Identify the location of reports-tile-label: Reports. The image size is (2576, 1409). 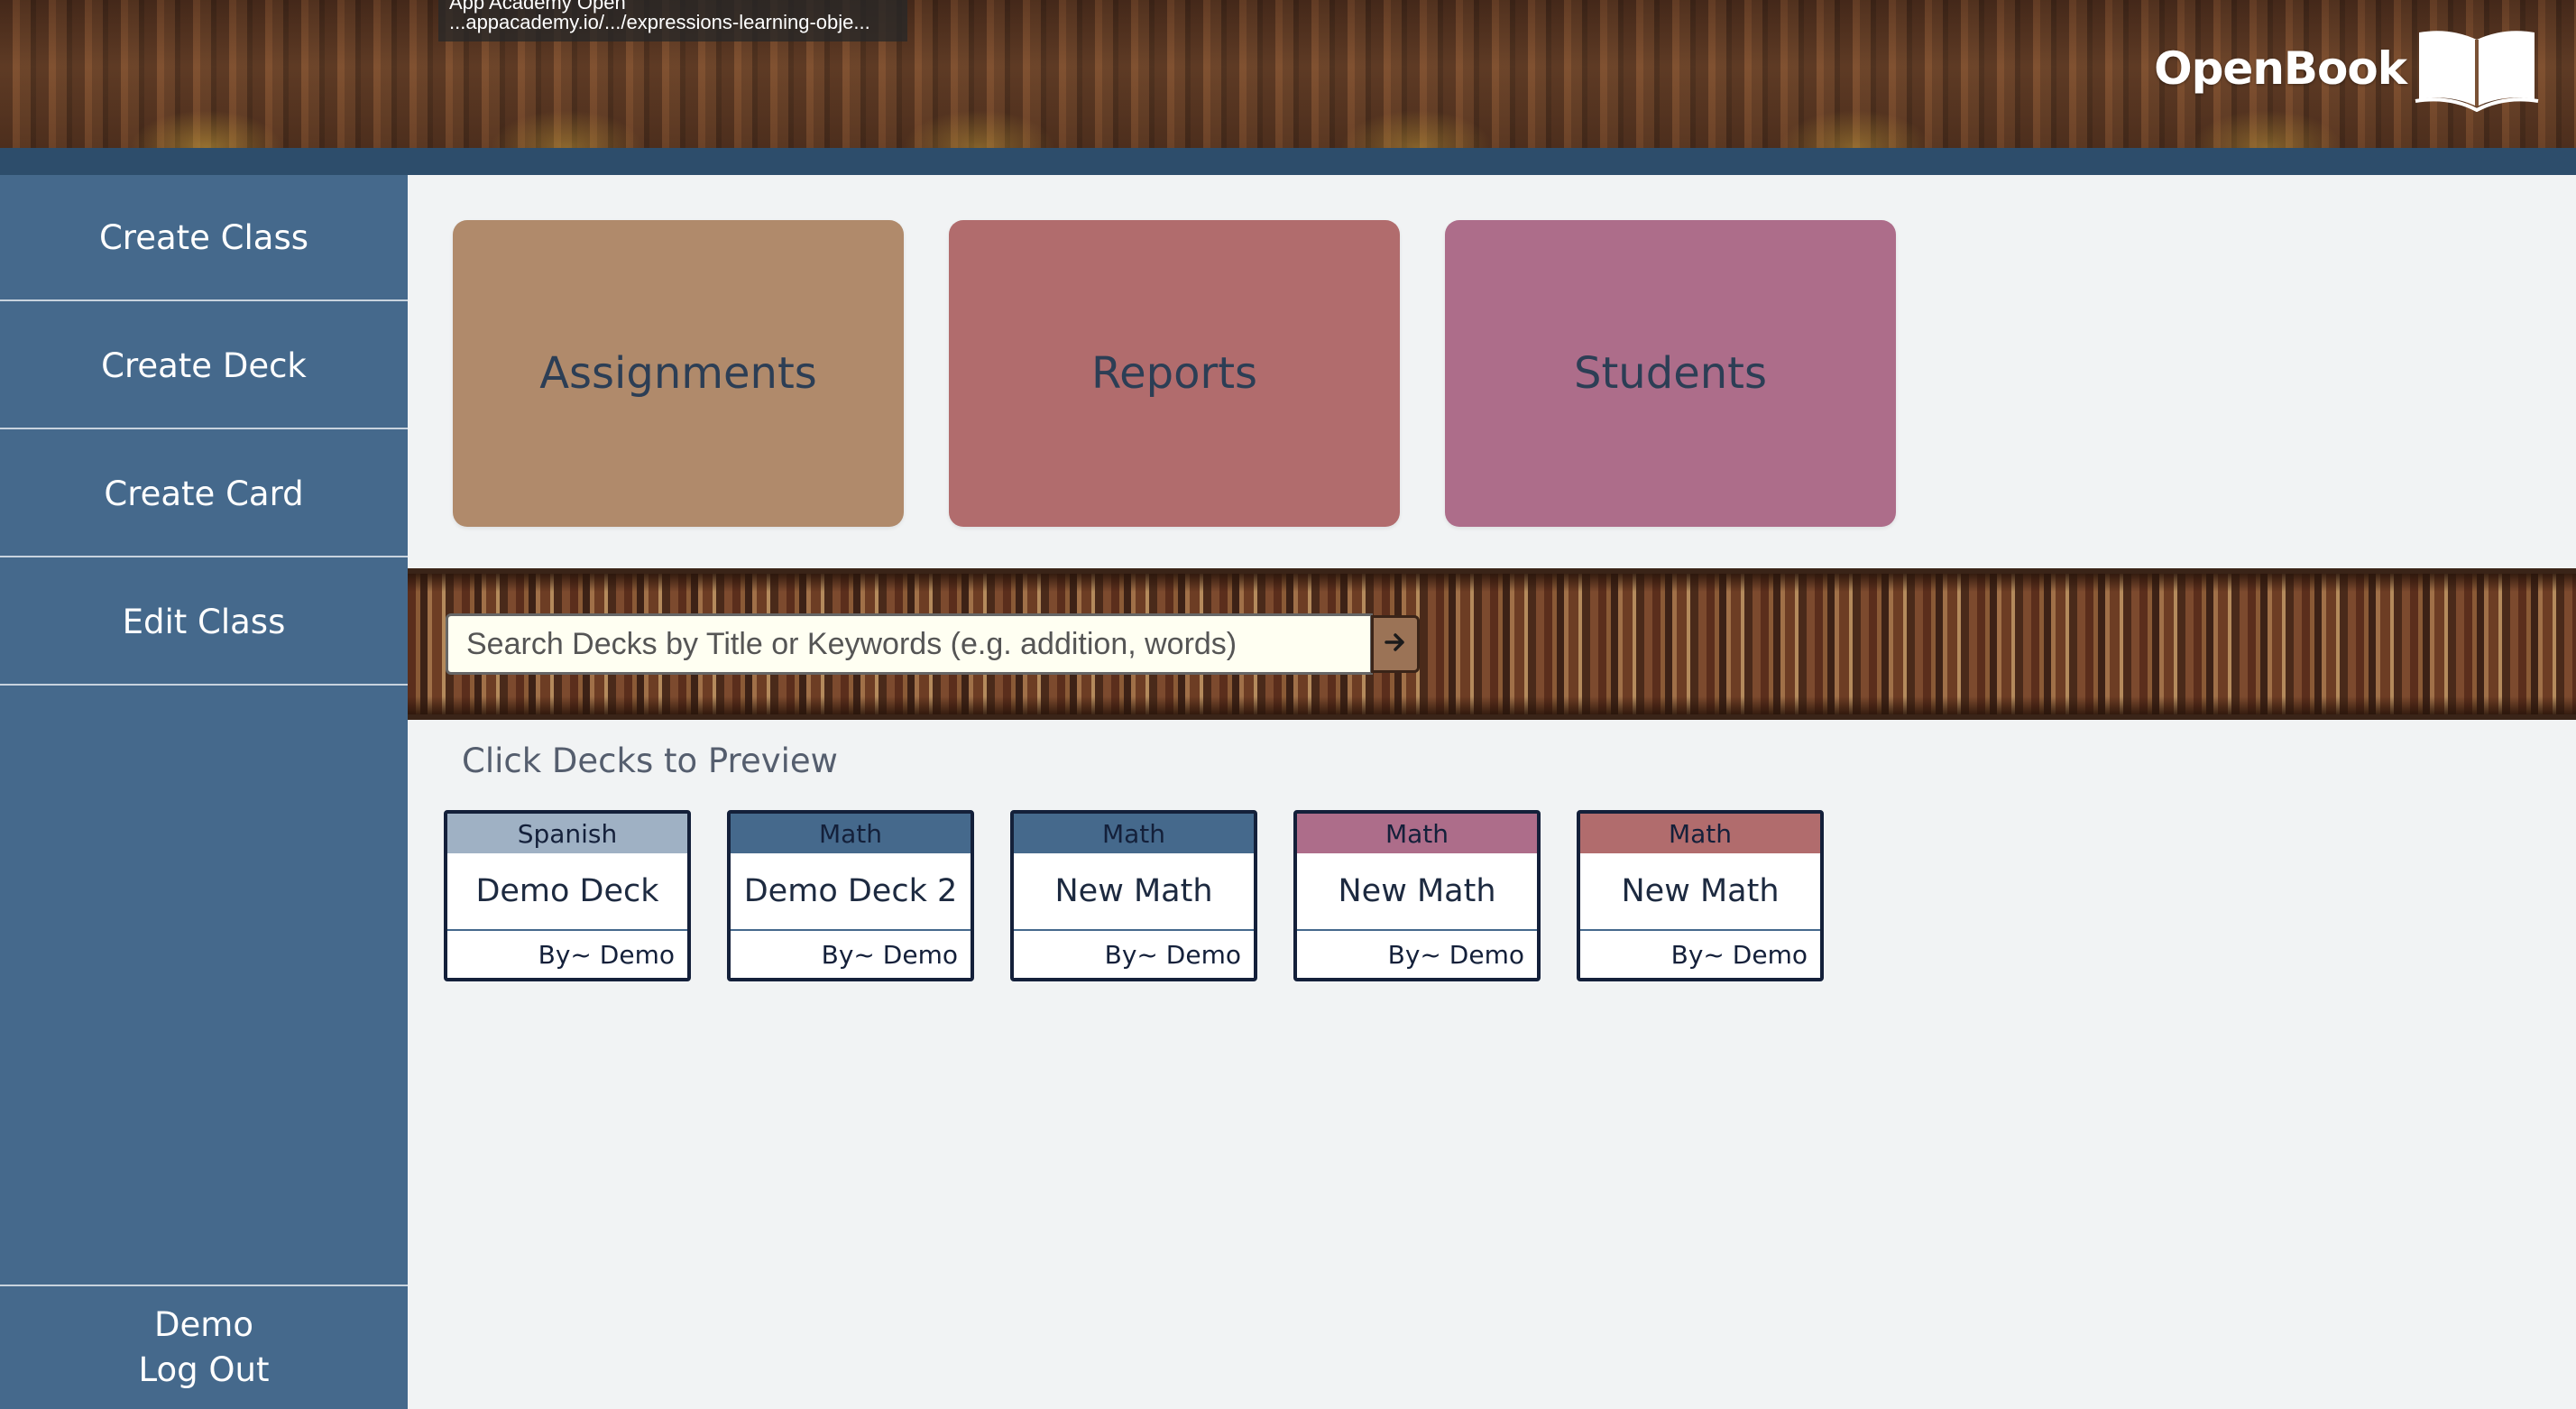
(1174, 373).